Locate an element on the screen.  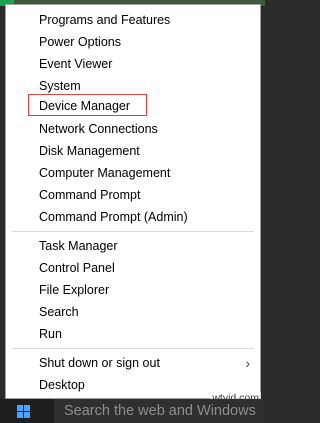
menu-item-command-prompt: Command Prompt is located at coordinates (133, 195).